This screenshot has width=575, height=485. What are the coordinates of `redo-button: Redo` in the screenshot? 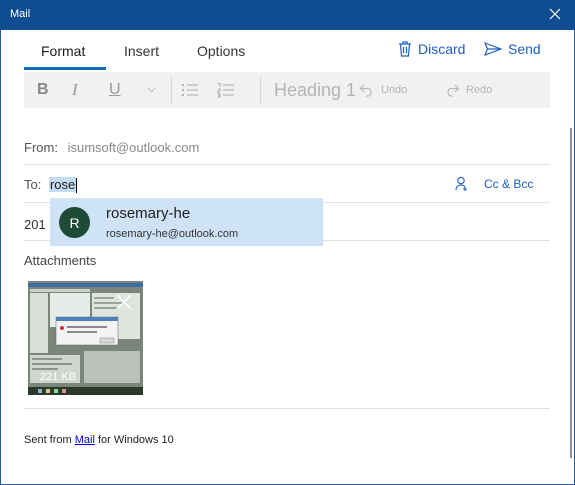 It's located at (468, 90).